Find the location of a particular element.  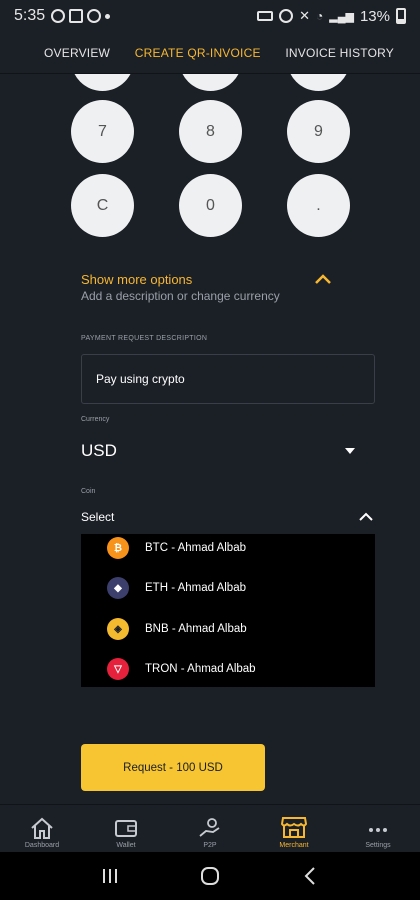

system-icons: ✕ ◔ ▂▄▆ 13% is located at coordinates (331, 16).